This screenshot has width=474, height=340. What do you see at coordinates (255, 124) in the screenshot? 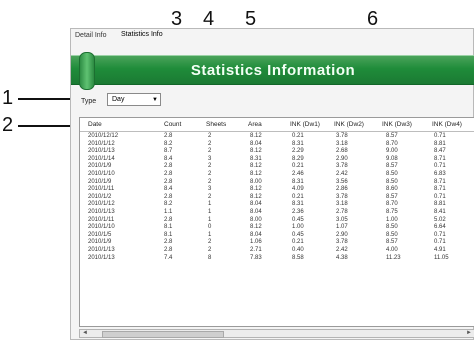
I see `column-header-area: Area` at bounding box center [255, 124].